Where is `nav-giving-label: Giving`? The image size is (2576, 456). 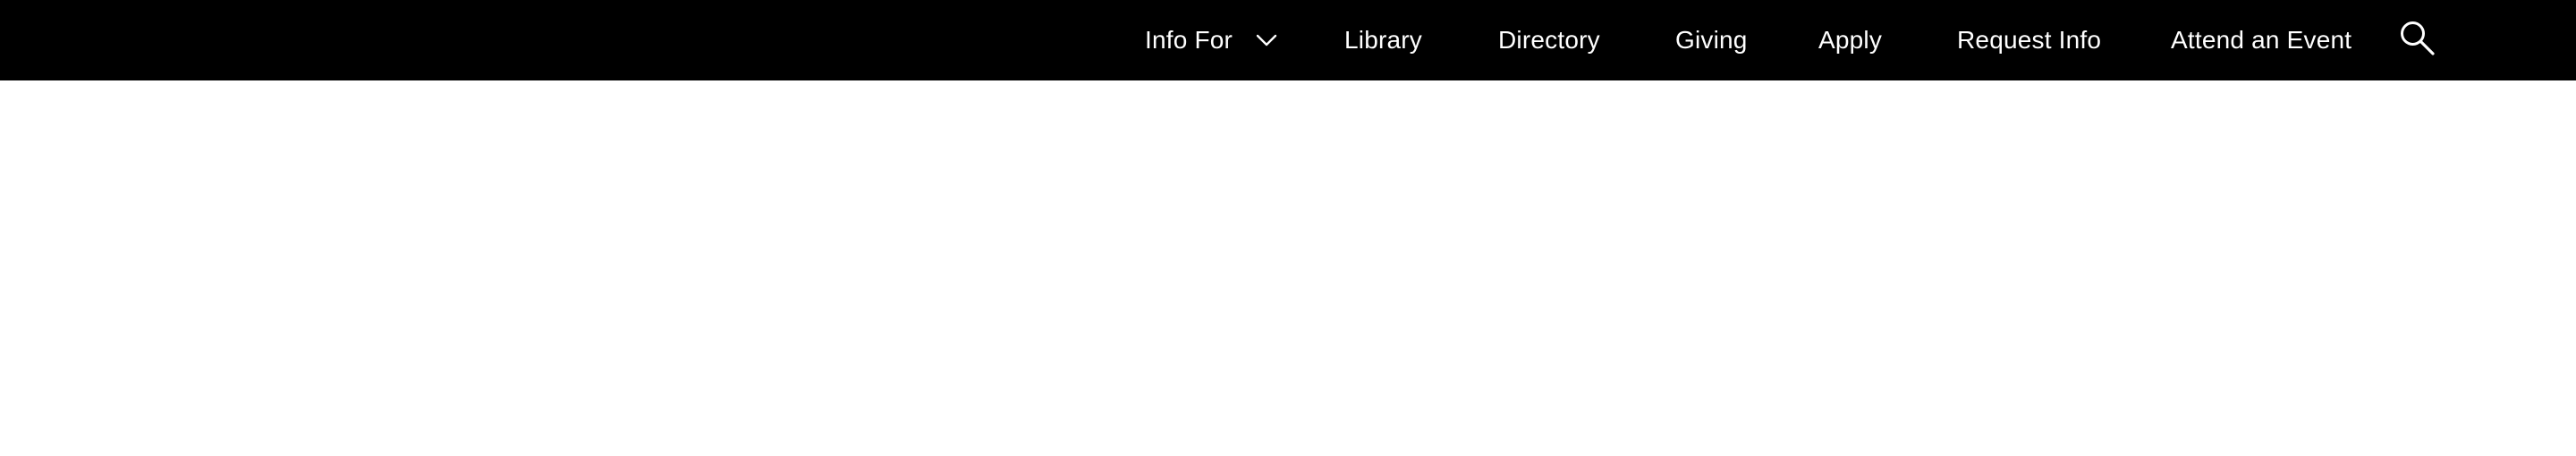 nav-giving-label: Giving is located at coordinates (1711, 40).